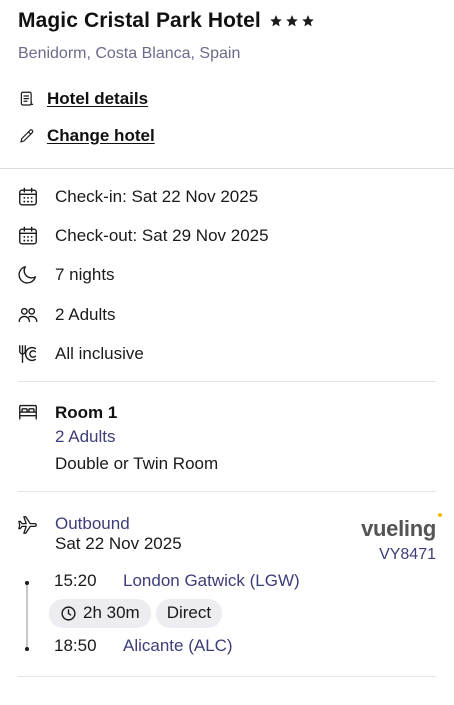 The image size is (454, 705). Describe the element at coordinates (85, 436) in the screenshot. I see `room-guests: 2 Adults` at that location.